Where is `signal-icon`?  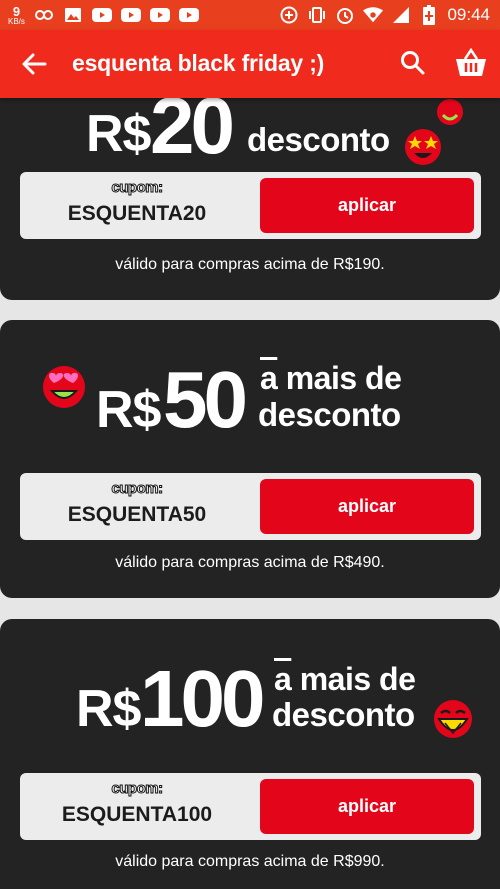
signal-icon is located at coordinates (401, 15).